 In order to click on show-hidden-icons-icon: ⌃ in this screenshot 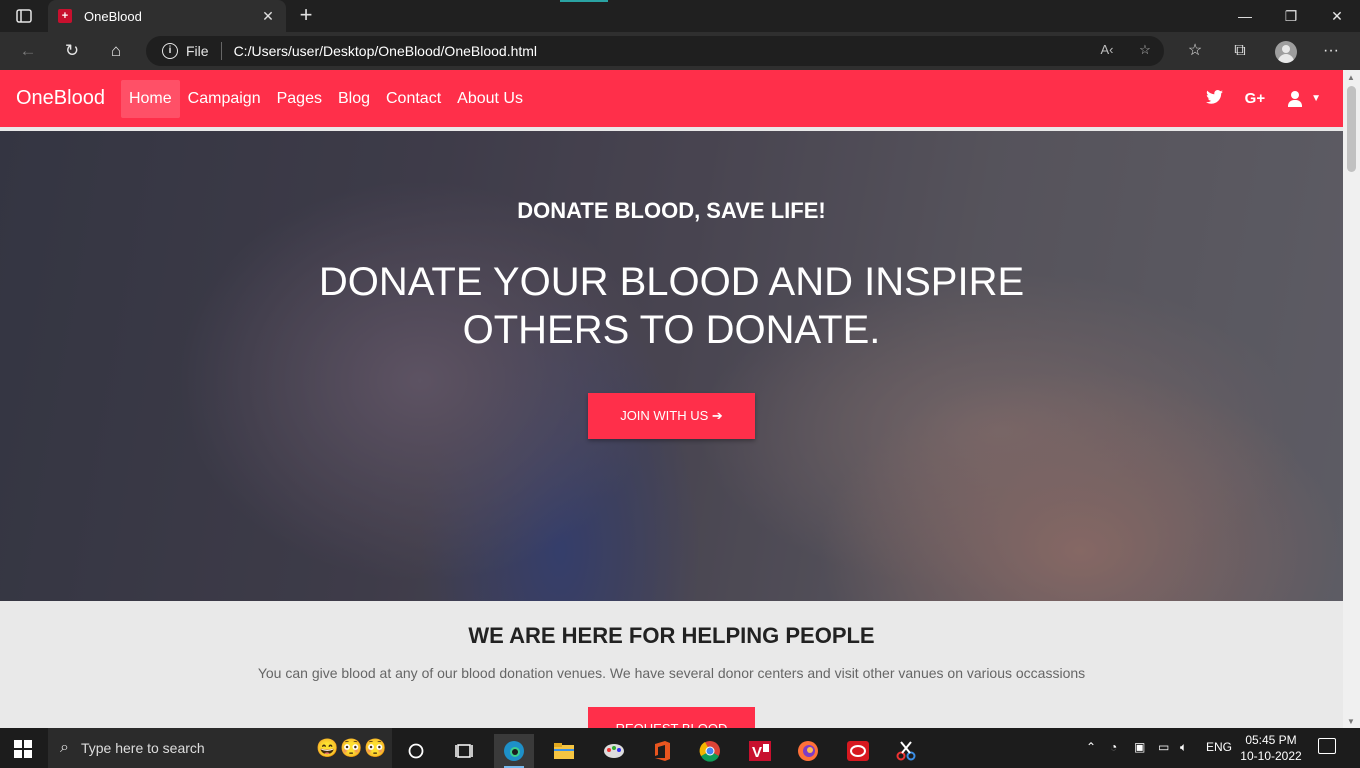, I will do `click(1091, 747)`.